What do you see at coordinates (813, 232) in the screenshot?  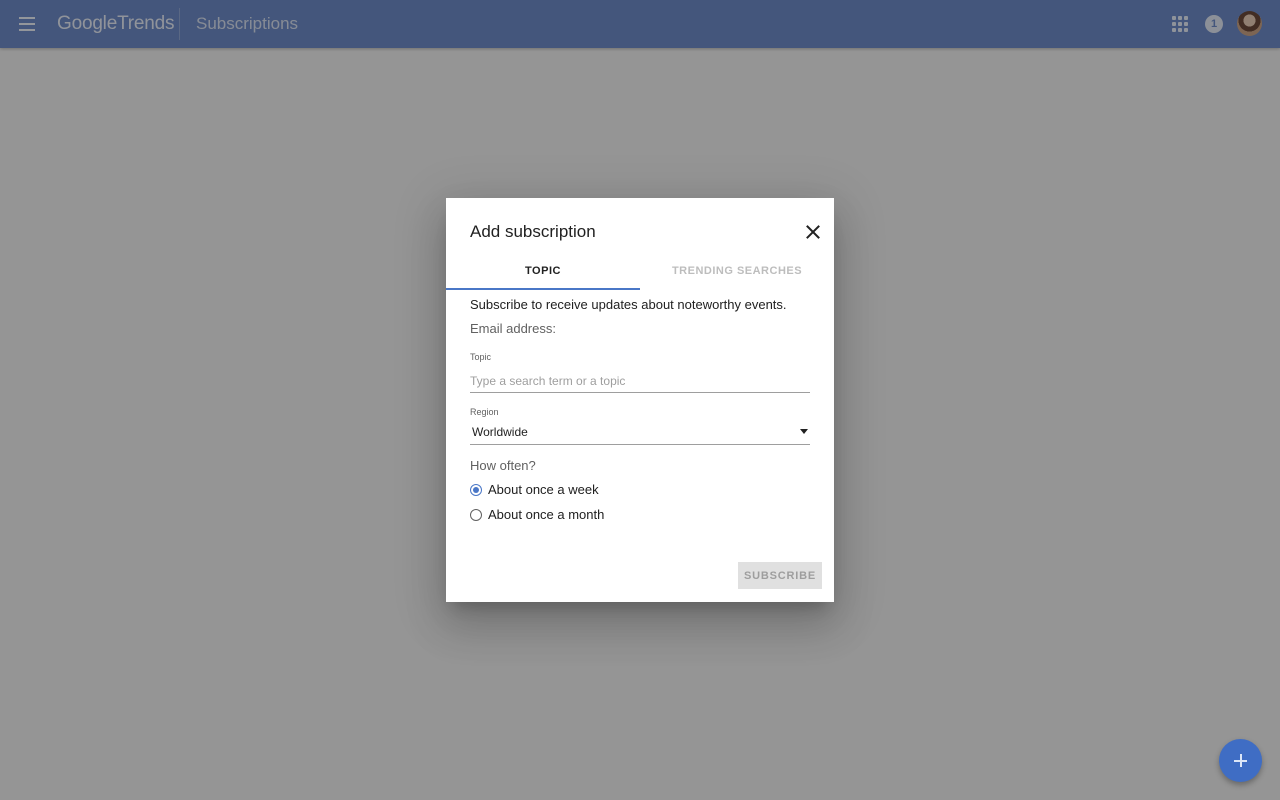 I see `close-icon` at bounding box center [813, 232].